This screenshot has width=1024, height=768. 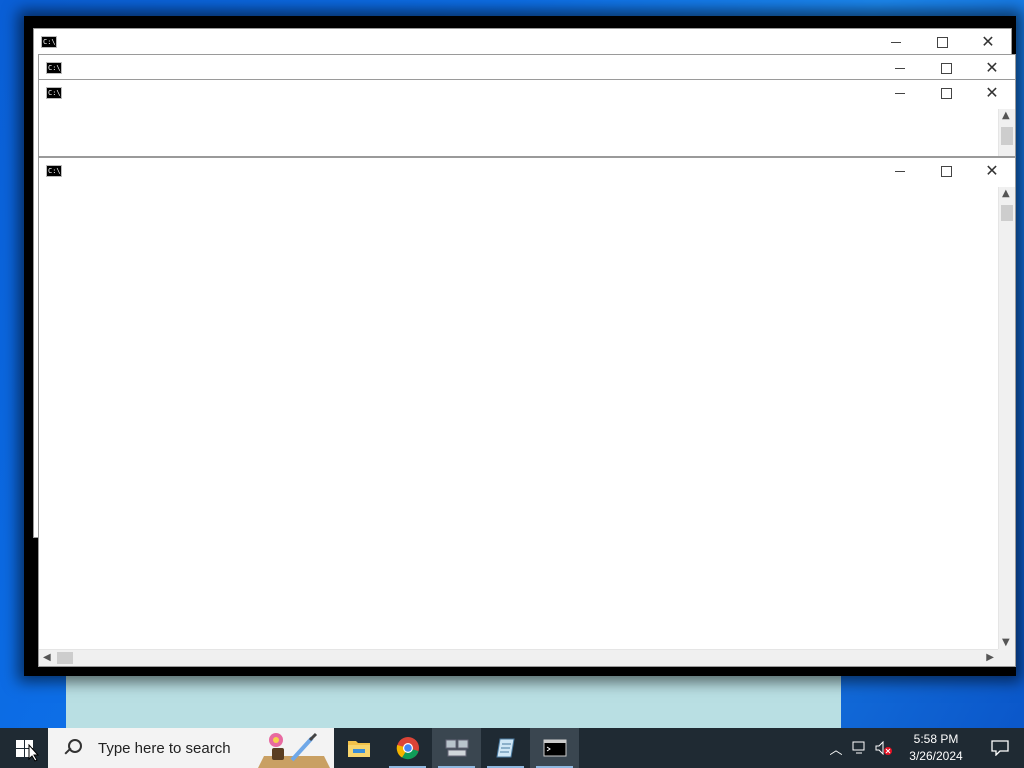 I want to click on command-prompt-icon, so click(x=554, y=748).